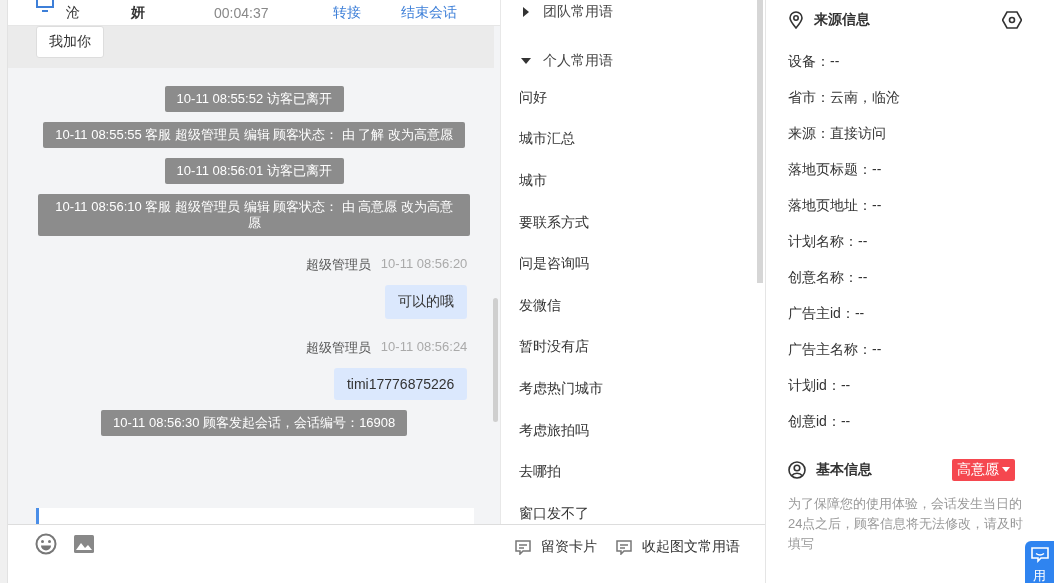 The width and height of the screenshot is (1054, 583). I want to click on system-message: 10-11 08:56:01 访客已离开, so click(254, 171).